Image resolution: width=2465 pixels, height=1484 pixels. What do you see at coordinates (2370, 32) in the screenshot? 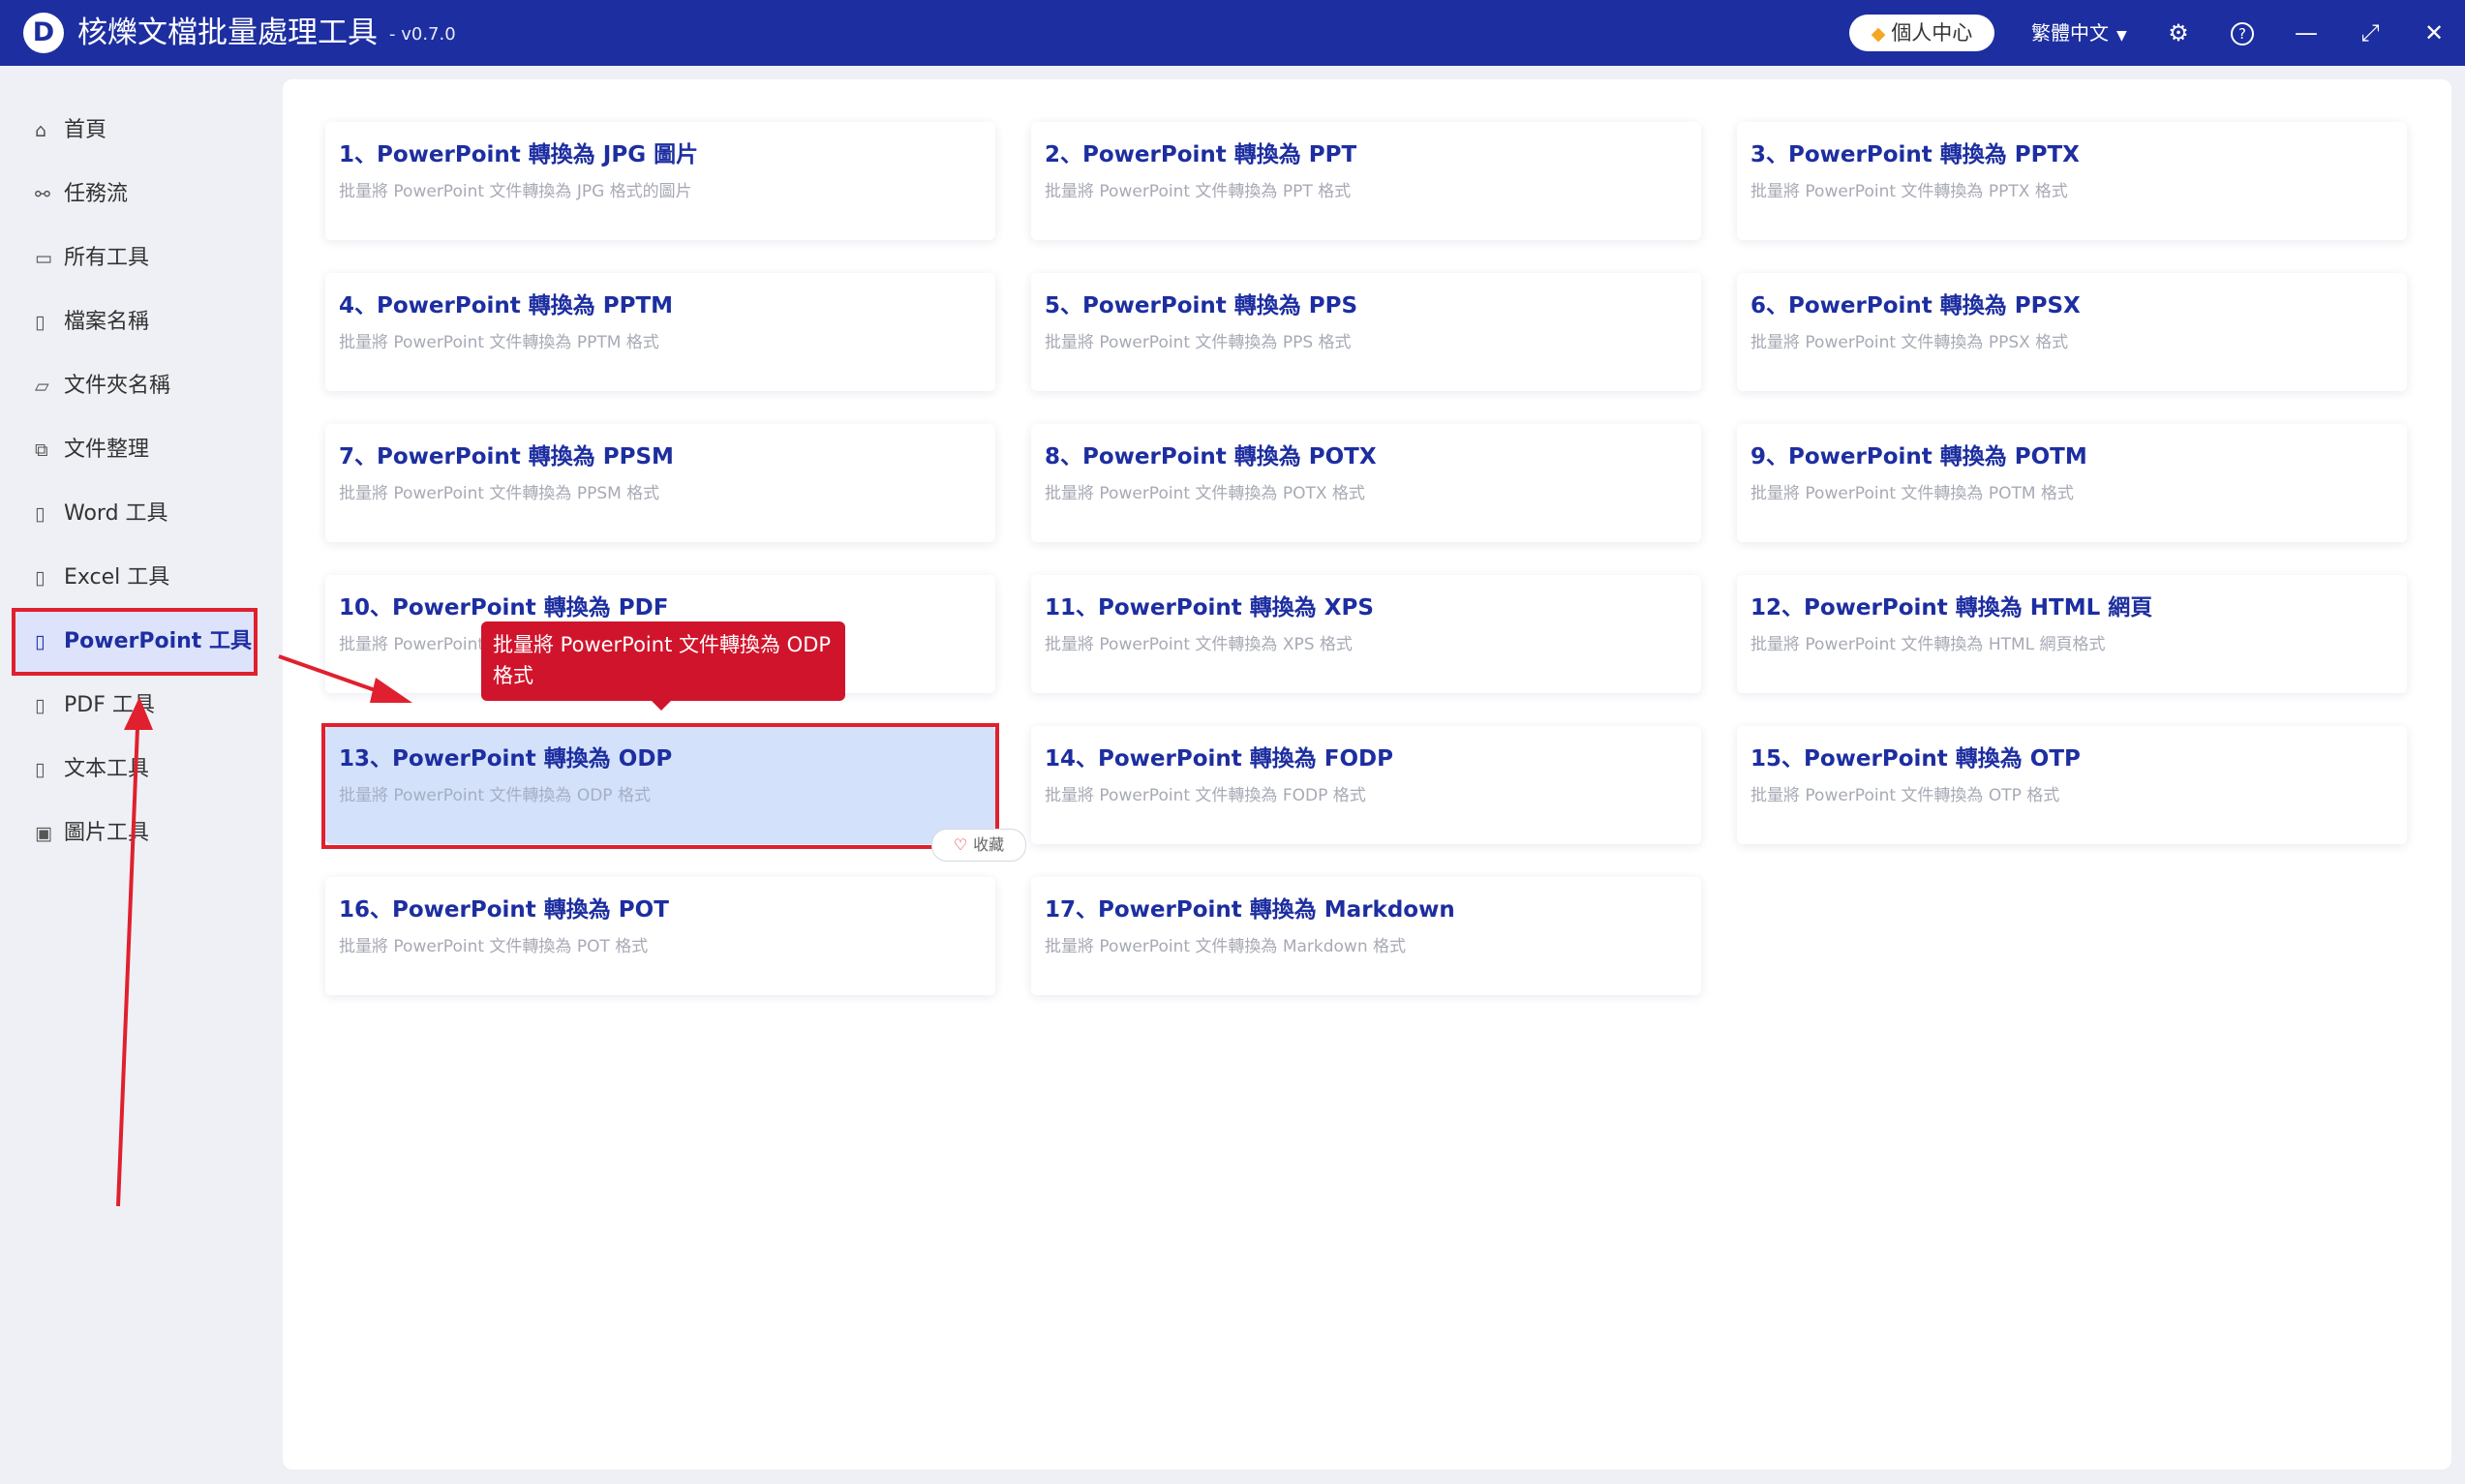
I see `maximize-icon: ⤢` at bounding box center [2370, 32].